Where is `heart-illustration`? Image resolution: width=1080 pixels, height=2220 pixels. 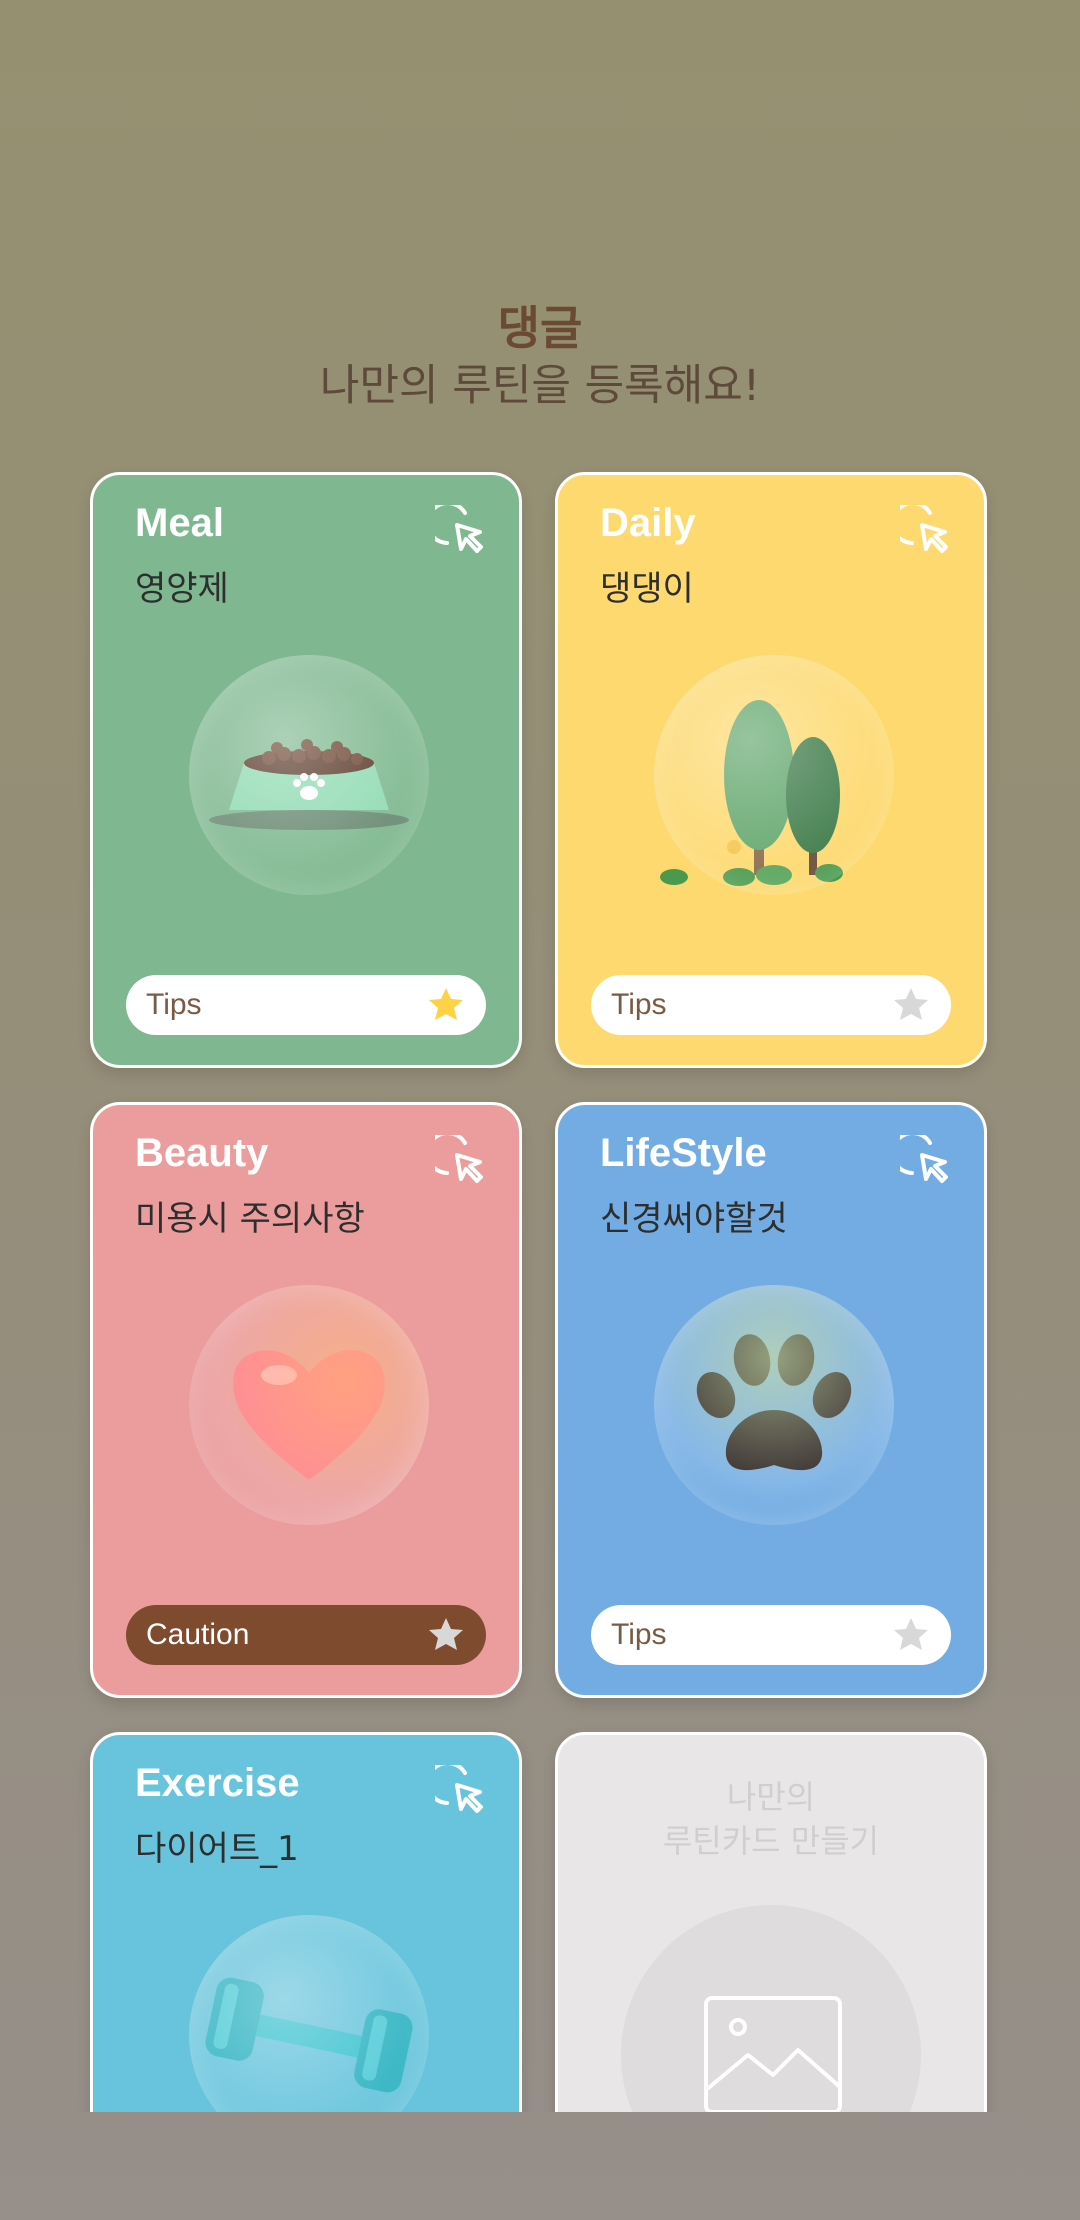 heart-illustration is located at coordinates (309, 1405).